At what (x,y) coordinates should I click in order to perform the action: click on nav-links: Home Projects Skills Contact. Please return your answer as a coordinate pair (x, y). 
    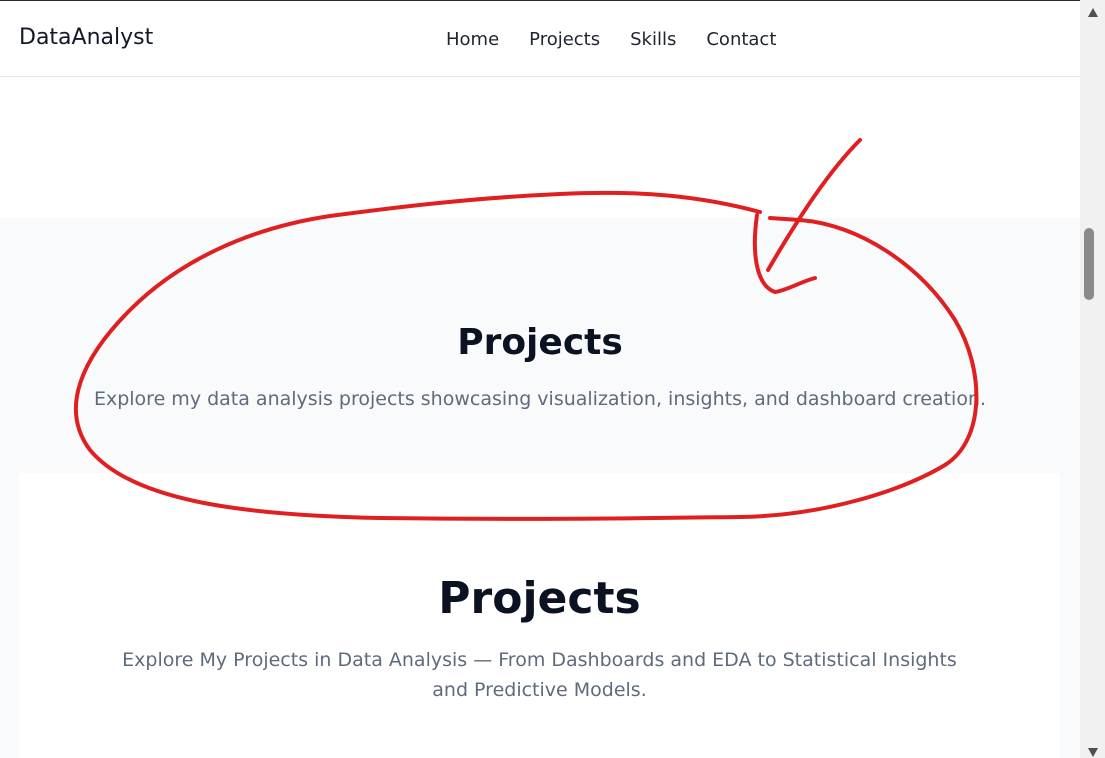
    Looking at the image, I should click on (626, 39).